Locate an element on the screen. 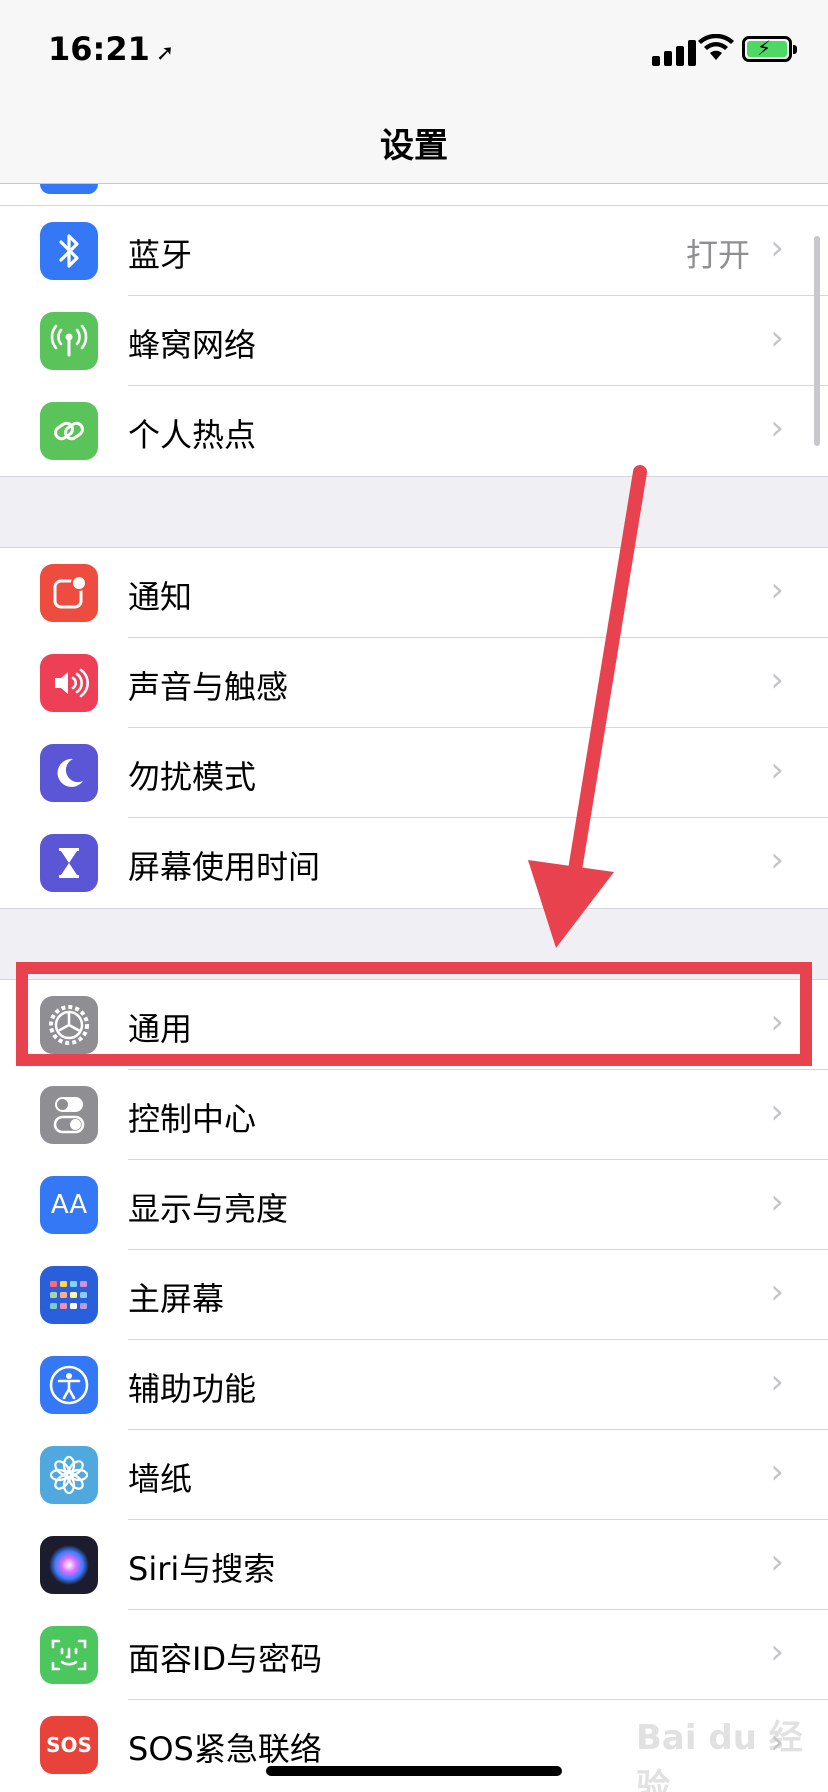  face-id-icon is located at coordinates (69, 1655).